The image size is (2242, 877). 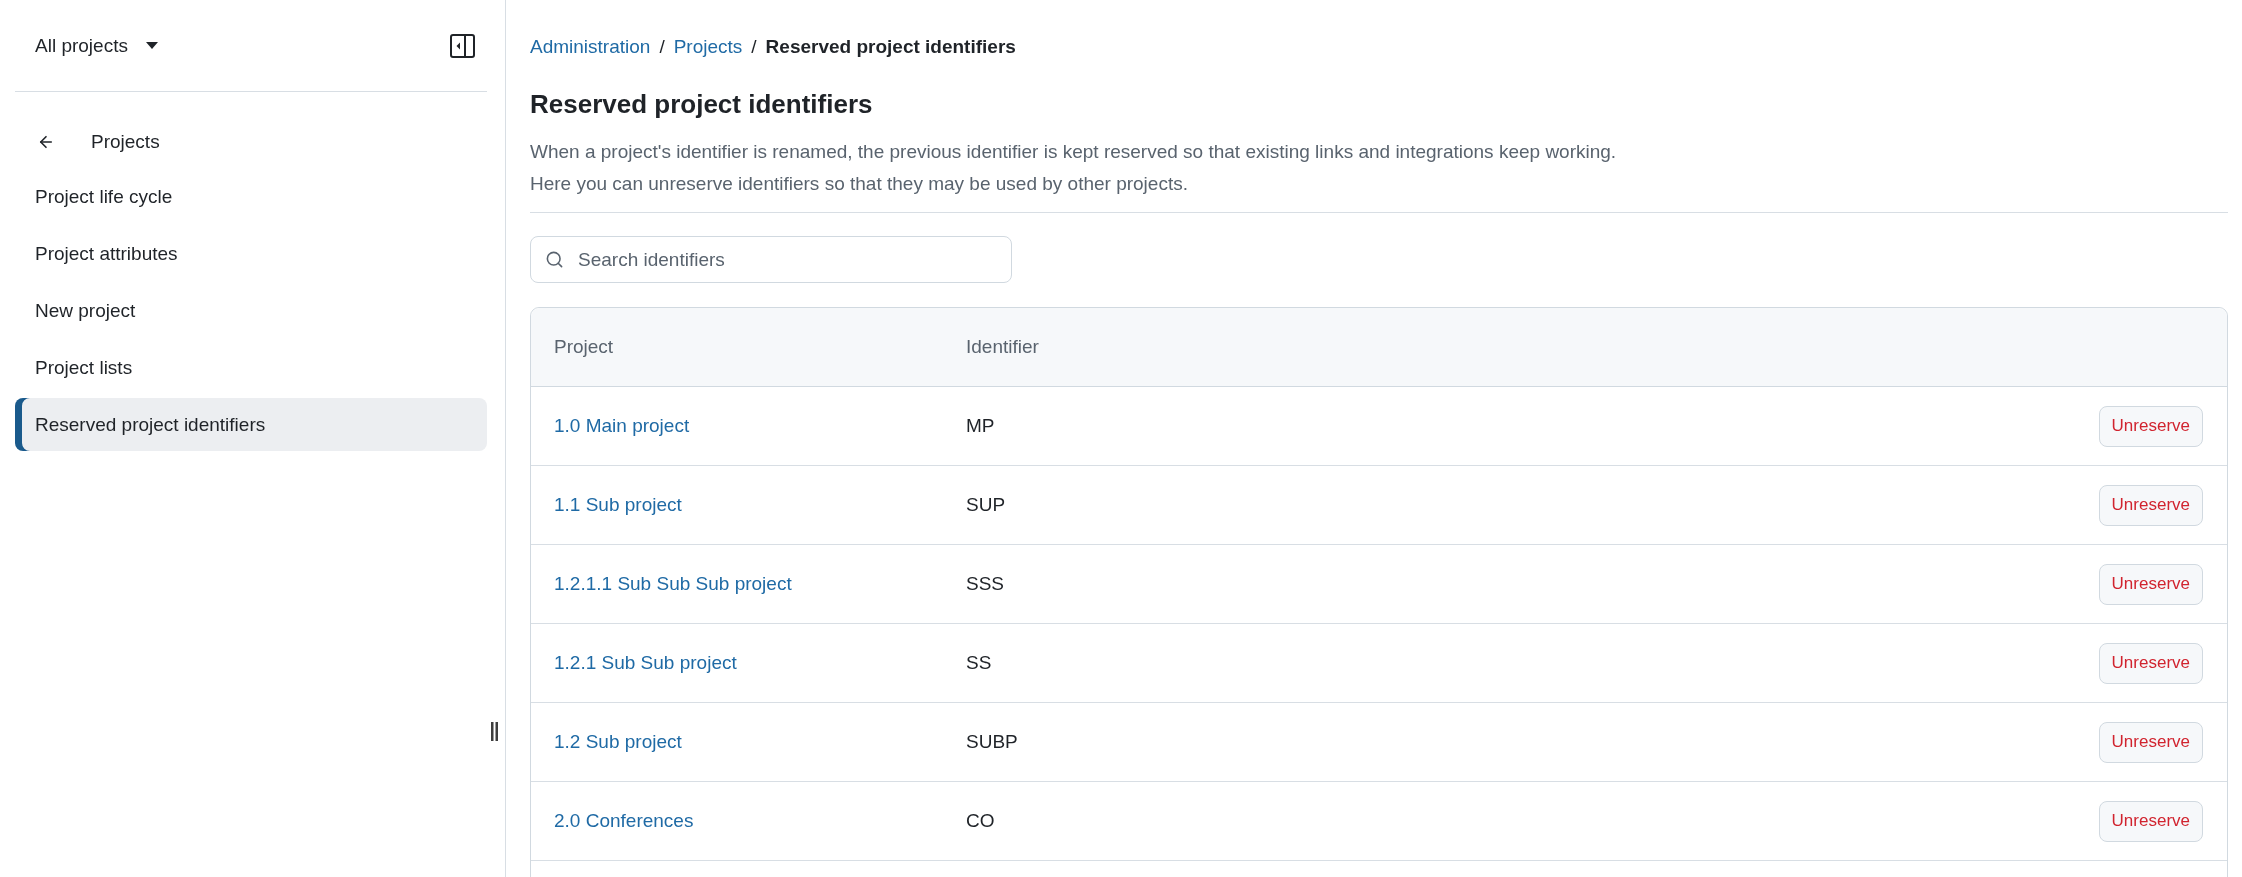 What do you see at coordinates (708, 47) in the screenshot?
I see `breadcrumb-link: Projects` at bounding box center [708, 47].